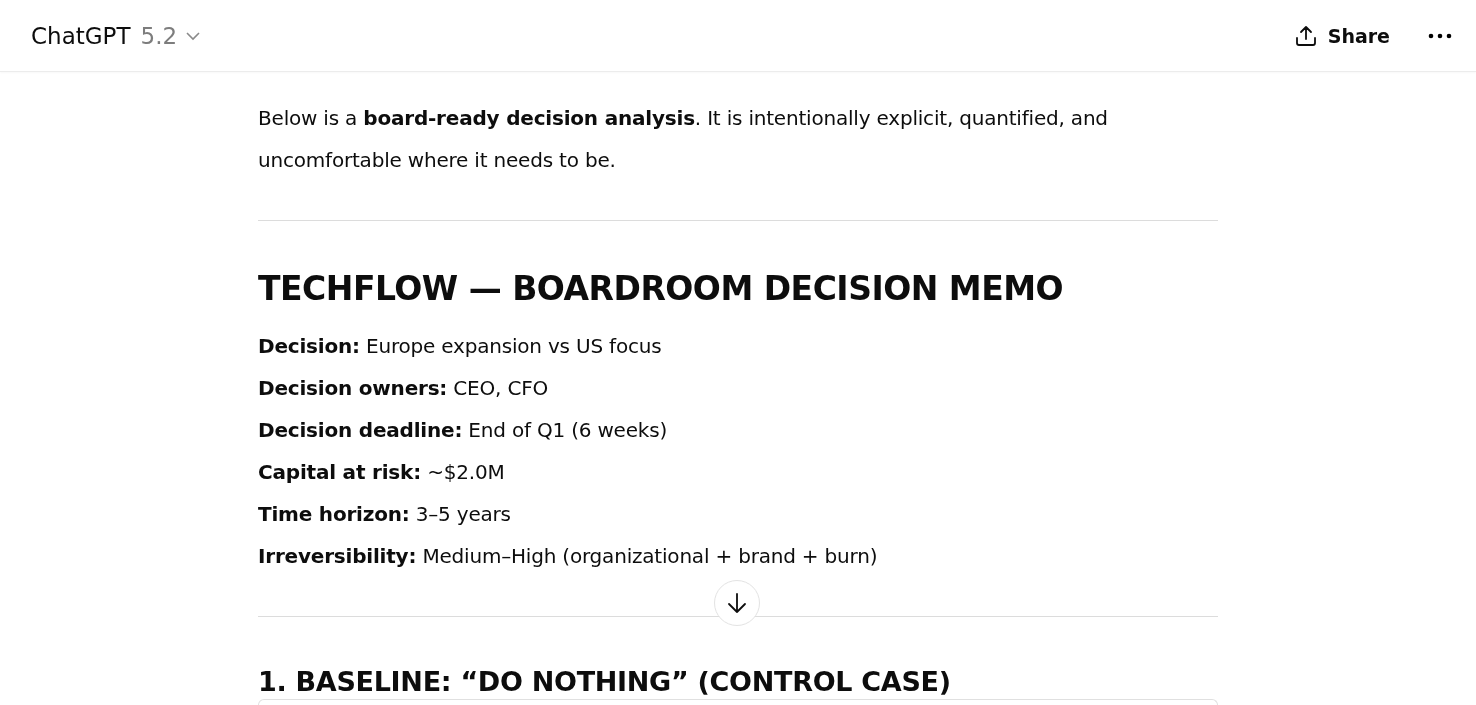 The height and width of the screenshot is (705, 1476). I want to click on memo-field: Decision: Europe expansion vs US focus, so click(738, 346).